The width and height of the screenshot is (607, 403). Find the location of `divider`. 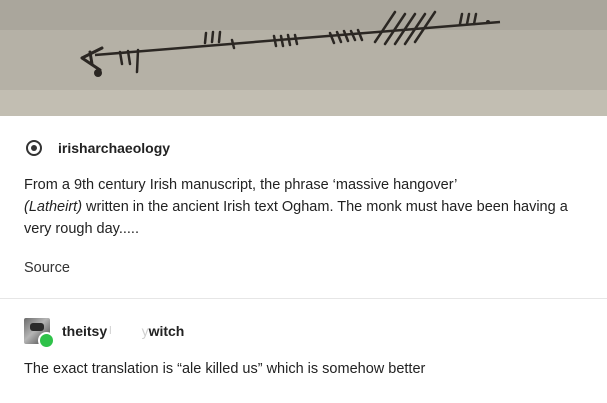

divider is located at coordinates (303, 298).